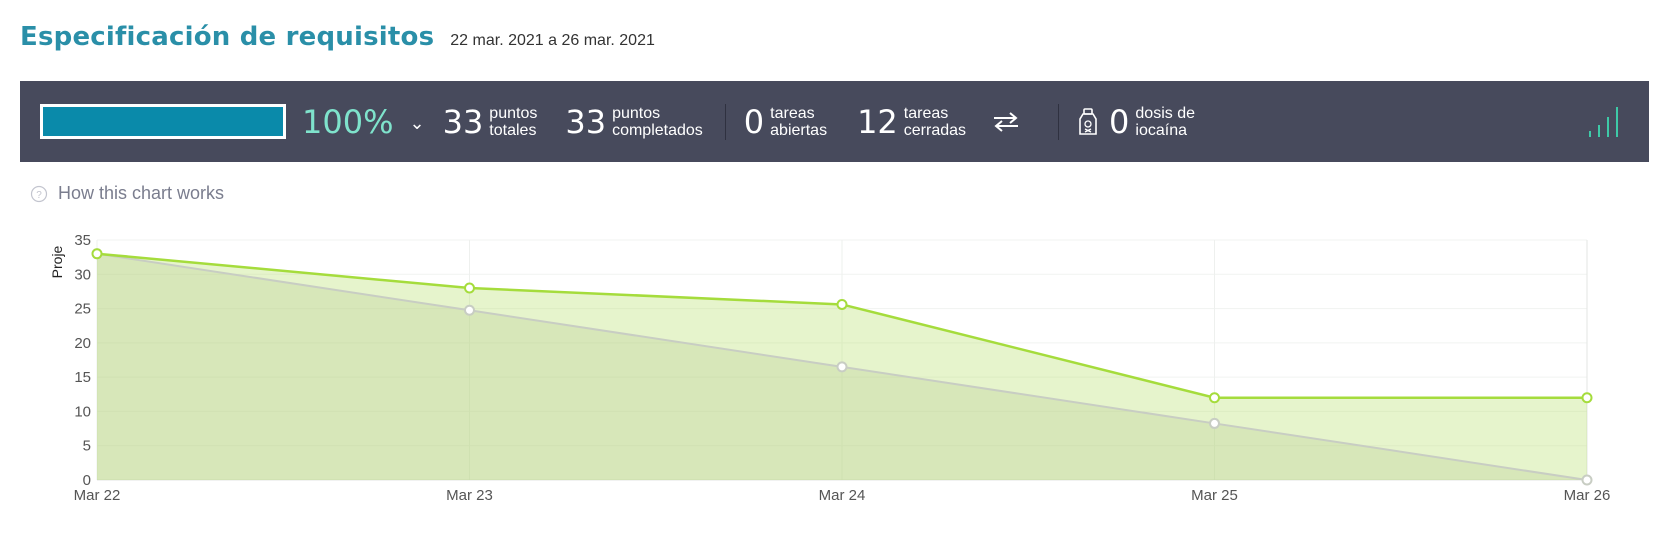  I want to click on progress-bar, so click(163, 121).